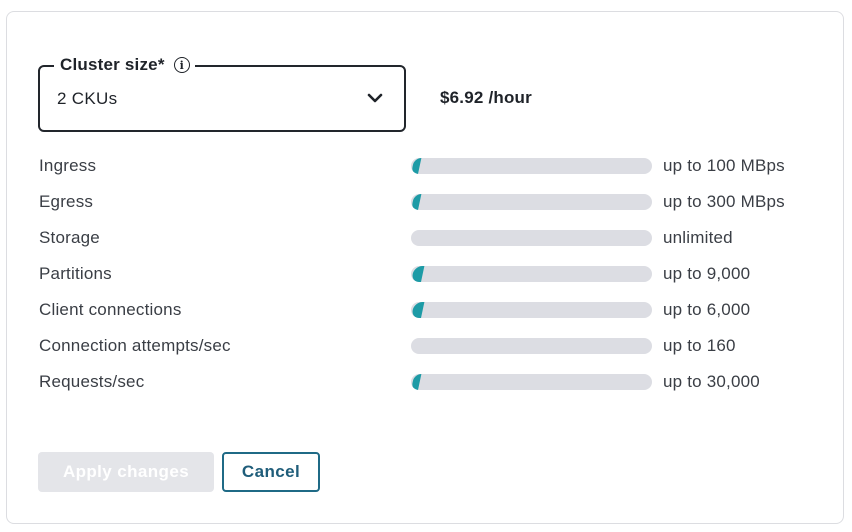  Describe the element at coordinates (724, 165) in the screenshot. I see `limit-value: up to 100 MBps` at that location.